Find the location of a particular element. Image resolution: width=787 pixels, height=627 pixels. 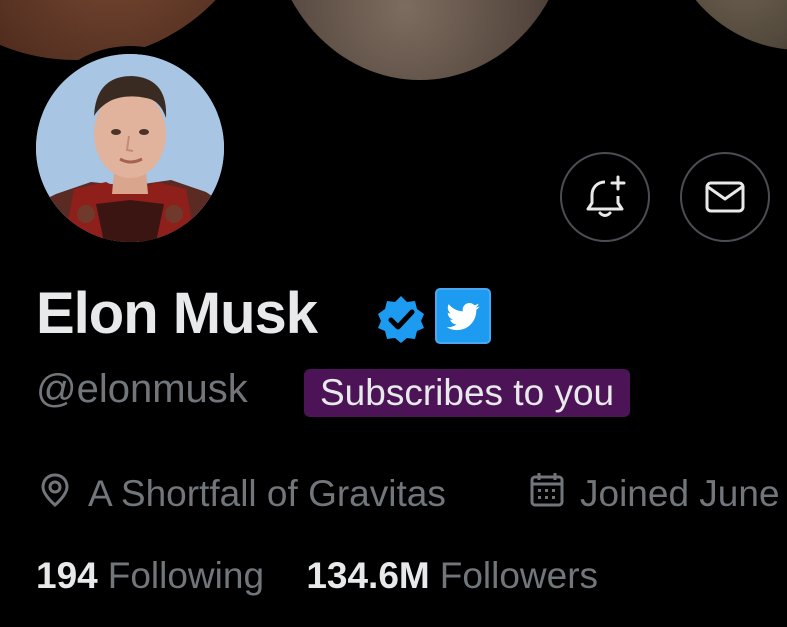

join-date: Joined June is located at coordinates (654, 494).